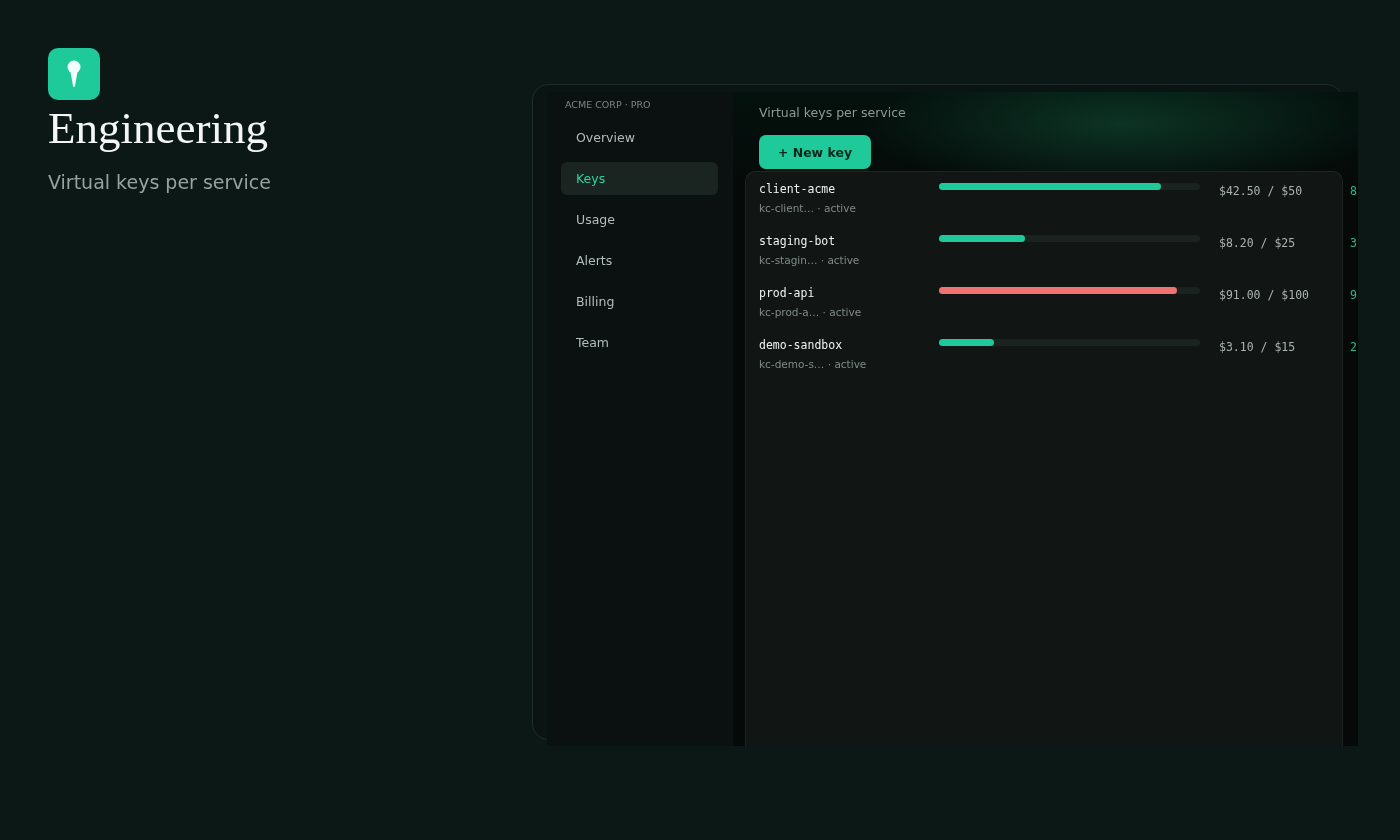 This screenshot has height=840, width=1400. What do you see at coordinates (810, 312) in the screenshot?
I see `key-meta: kc-prod-a… · active` at bounding box center [810, 312].